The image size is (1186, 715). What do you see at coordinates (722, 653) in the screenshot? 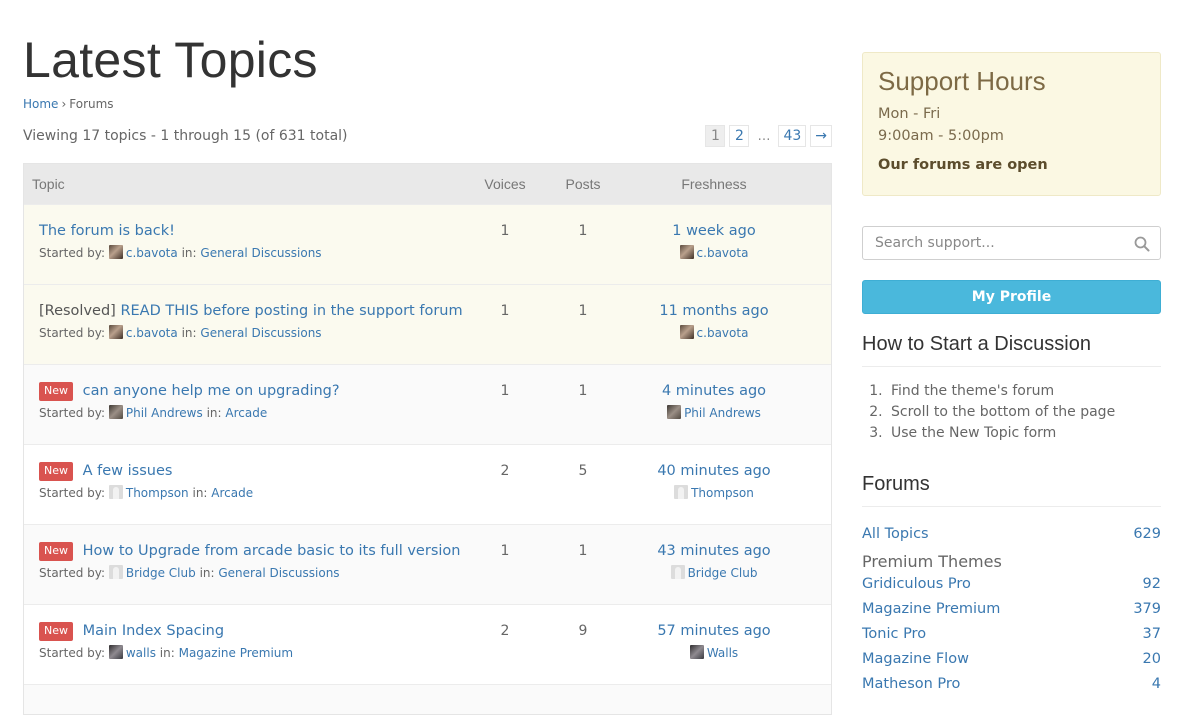
I see `last-poster-link: Walls` at bounding box center [722, 653].